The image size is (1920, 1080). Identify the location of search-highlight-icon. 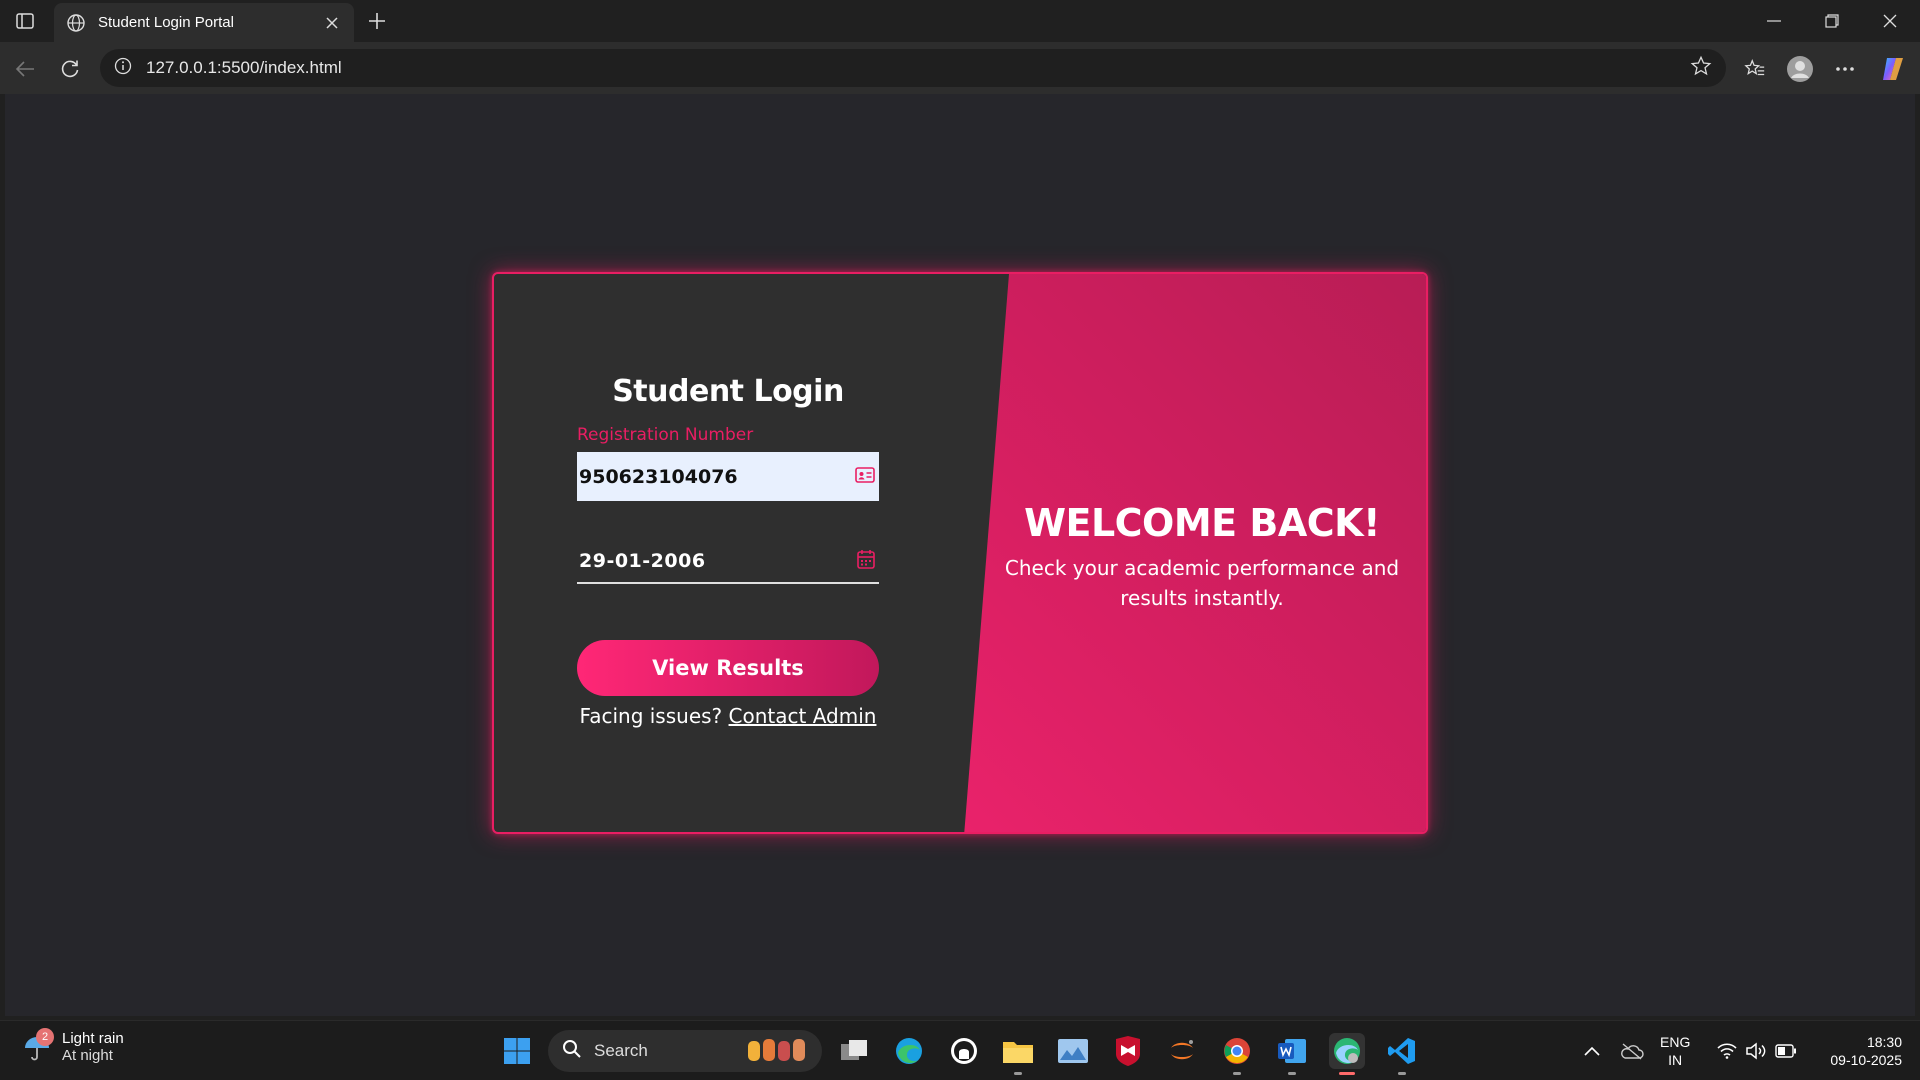
(777, 1051).